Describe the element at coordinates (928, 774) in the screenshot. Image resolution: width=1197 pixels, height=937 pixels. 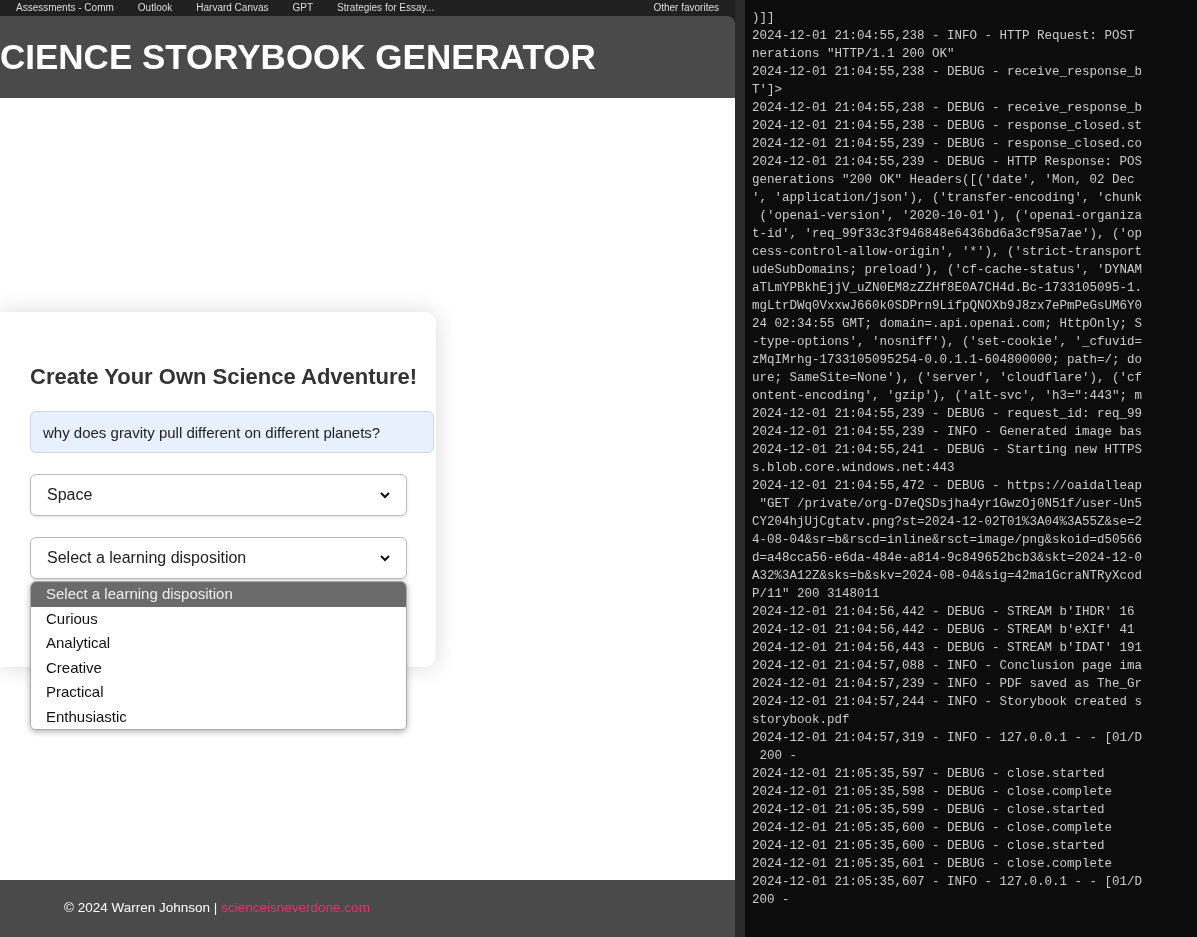
I see `log-line: 2024-12-01 21:05:35,597 - DEBUG - close.started` at that location.